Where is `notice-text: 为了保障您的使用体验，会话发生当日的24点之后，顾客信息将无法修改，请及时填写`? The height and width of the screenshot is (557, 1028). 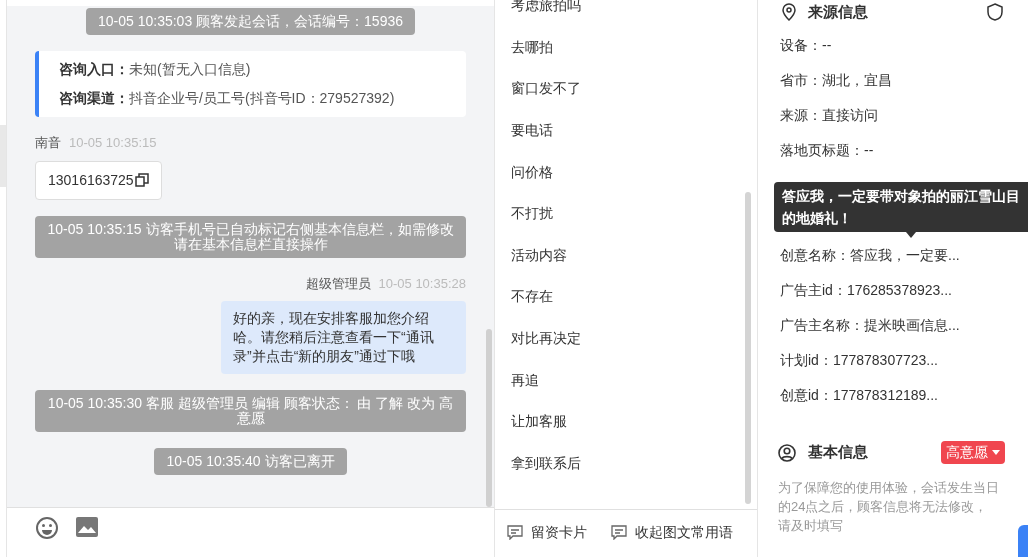 notice-text: 为了保障您的使用体验，会话发生当日的24点之后，顾客信息将无法修改，请及时填写 is located at coordinates (888, 507).